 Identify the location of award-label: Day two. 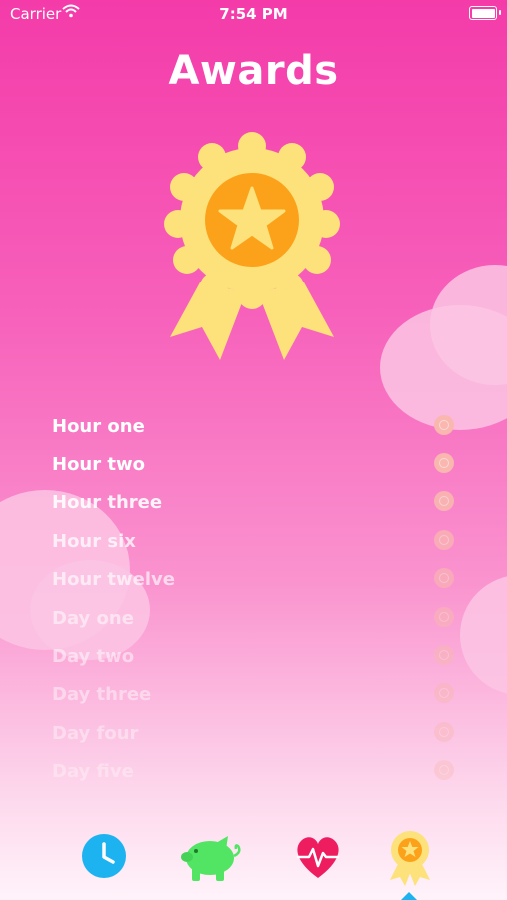
(93, 656).